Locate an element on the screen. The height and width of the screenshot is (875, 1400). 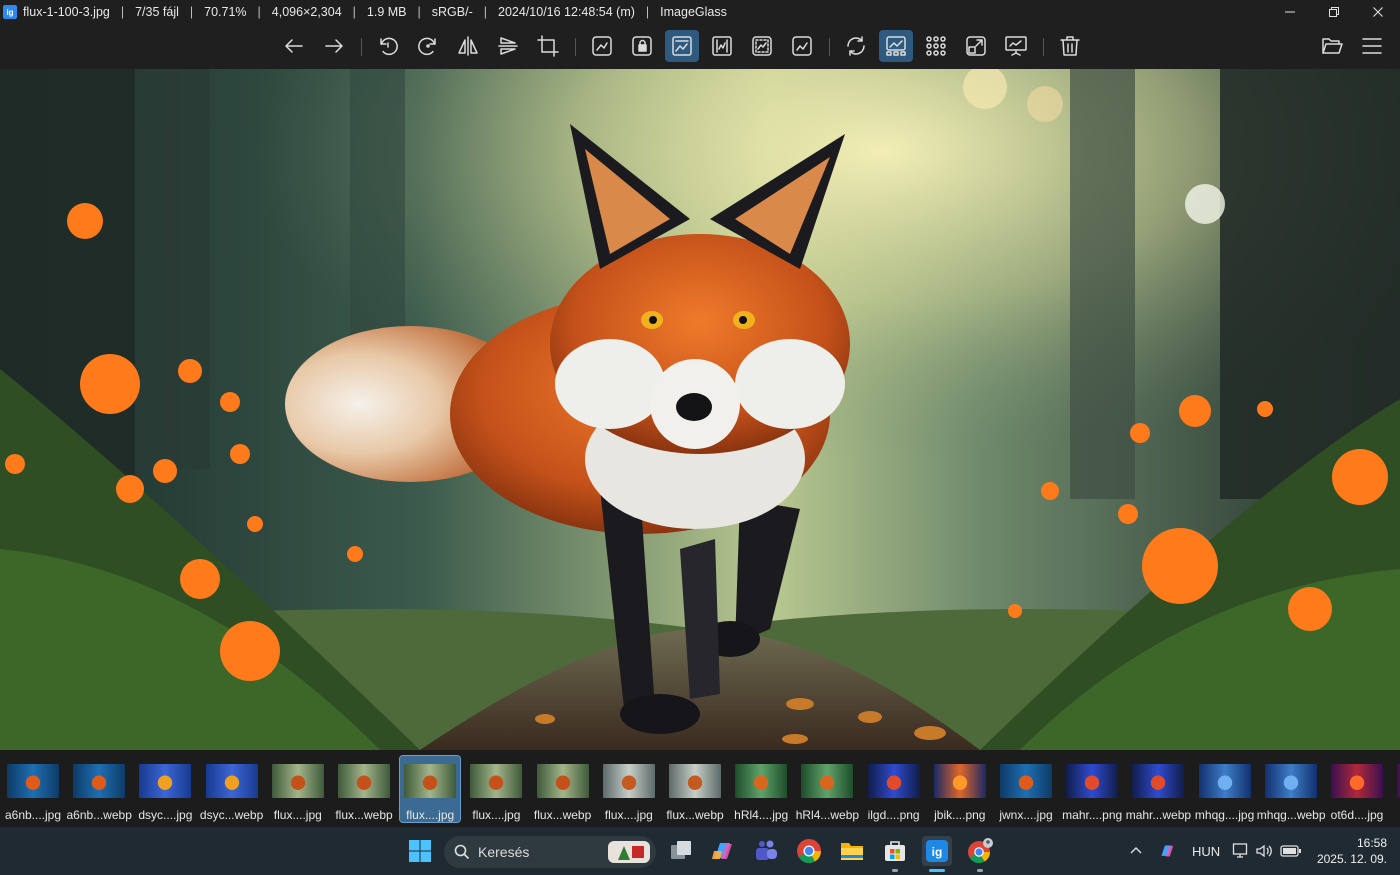
window-controls is located at coordinates (1334, 12).